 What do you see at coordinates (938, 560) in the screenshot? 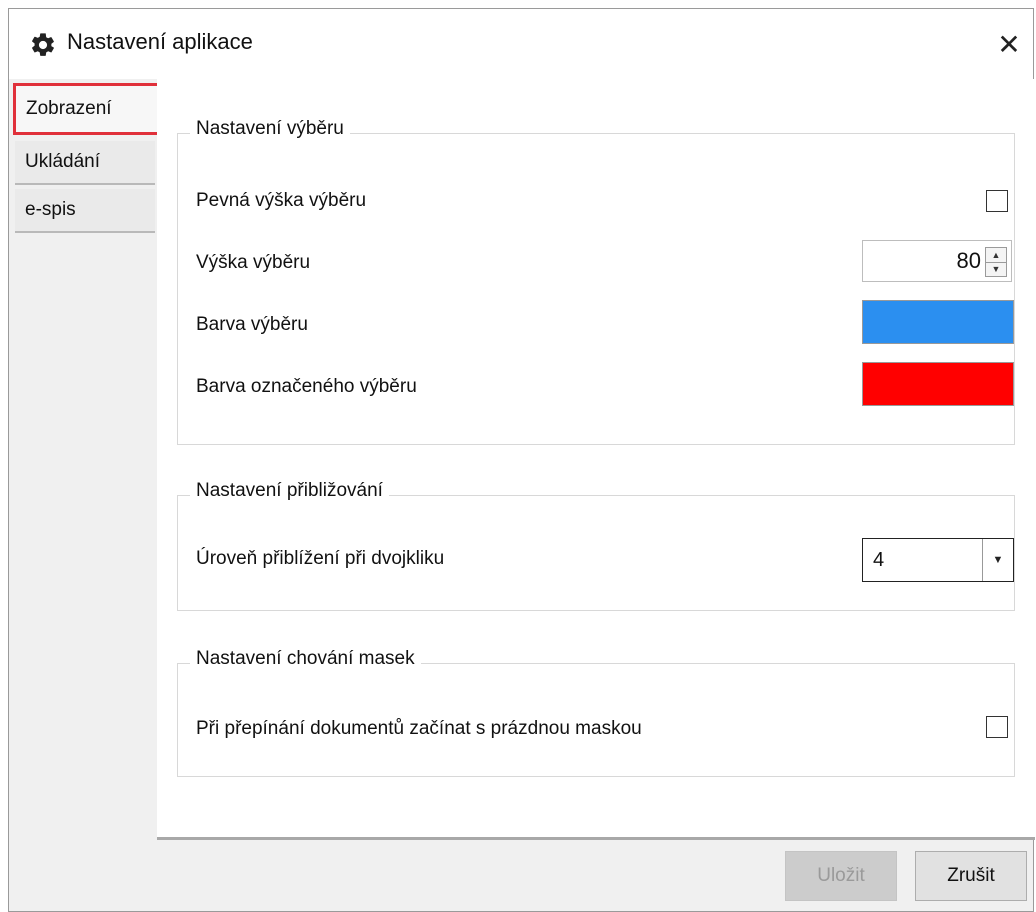
I see `double-click-zoom-select: 4 ▼` at bounding box center [938, 560].